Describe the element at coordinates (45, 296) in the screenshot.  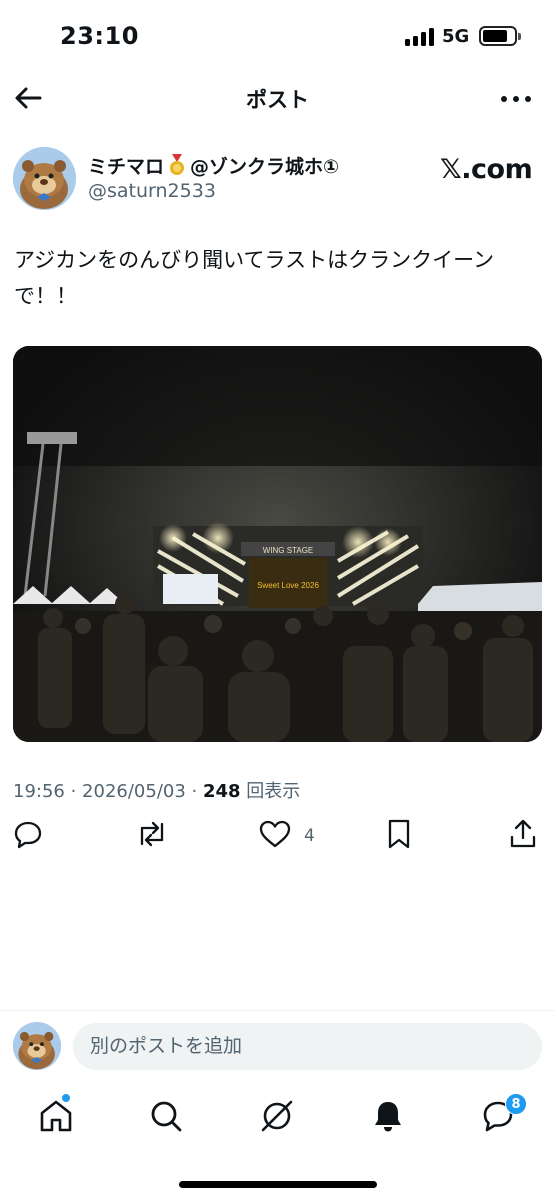
I see `post-text-line: で！！` at that location.